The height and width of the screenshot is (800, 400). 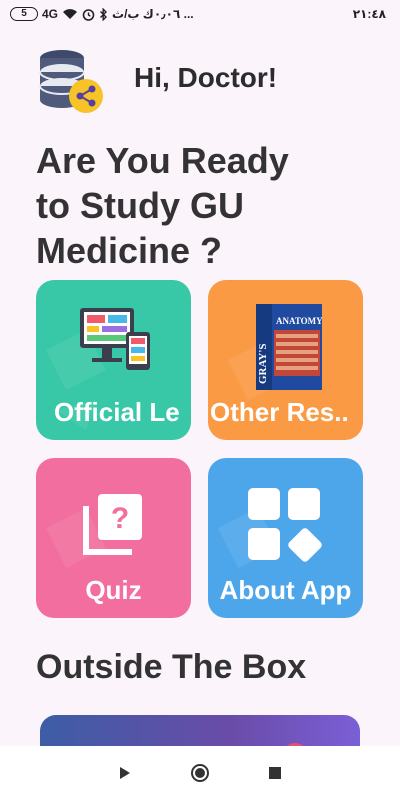 What do you see at coordinates (50, 14) in the screenshot?
I see `network-type: 4G` at bounding box center [50, 14].